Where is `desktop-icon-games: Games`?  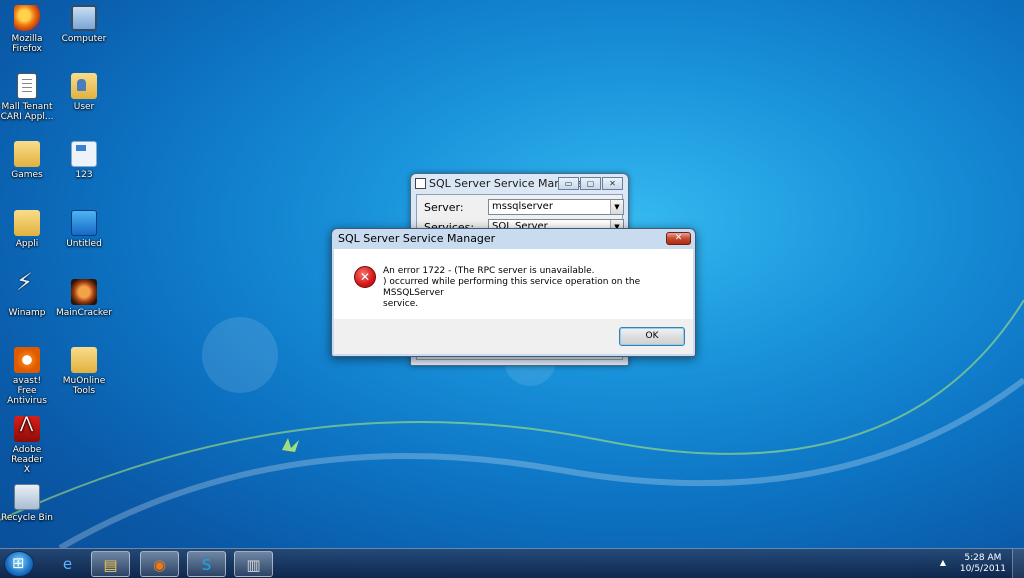 desktop-icon-games: Games is located at coordinates (28, 160).